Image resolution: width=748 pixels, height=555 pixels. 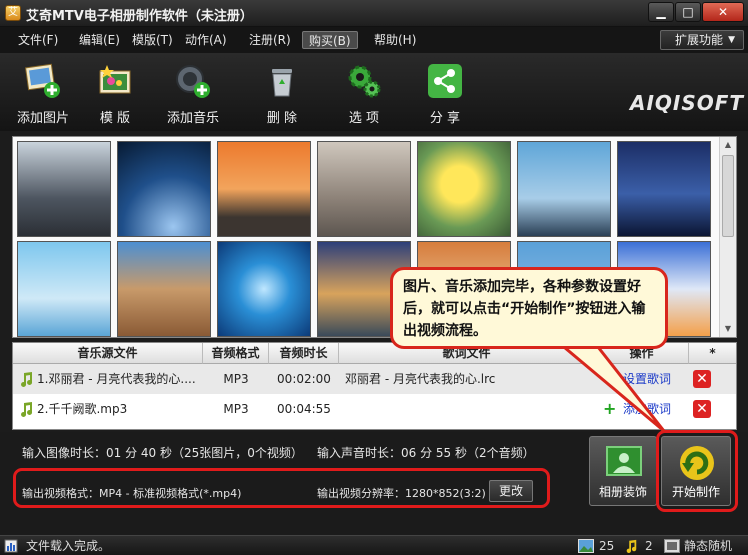 What do you see at coordinates (42, 80) in the screenshot?
I see `add-image-icon` at bounding box center [42, 80].